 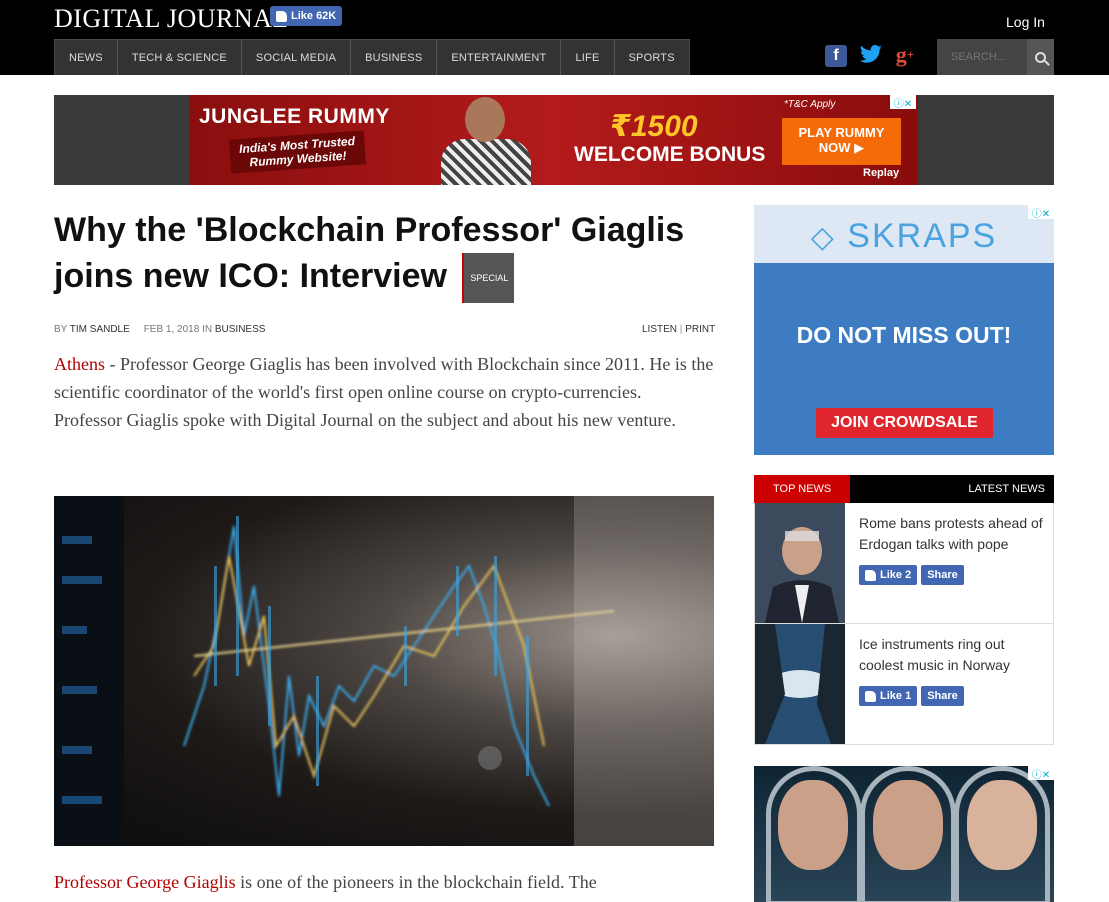 What do you see at coordinates (871, 55) in the screenshot?
I see `twitter-icon` at bounding box center [871, 55].